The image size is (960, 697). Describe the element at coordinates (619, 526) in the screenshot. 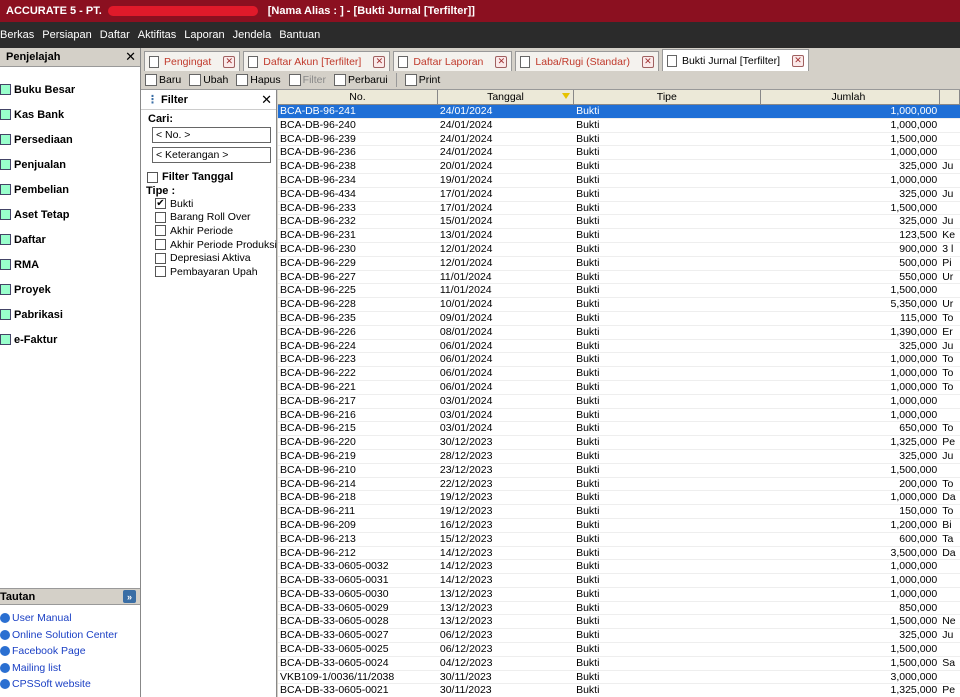

I see `table-row: BCA-DB-96-209 16/12/2023 Bukti 1,200,000 Bi` at that location.